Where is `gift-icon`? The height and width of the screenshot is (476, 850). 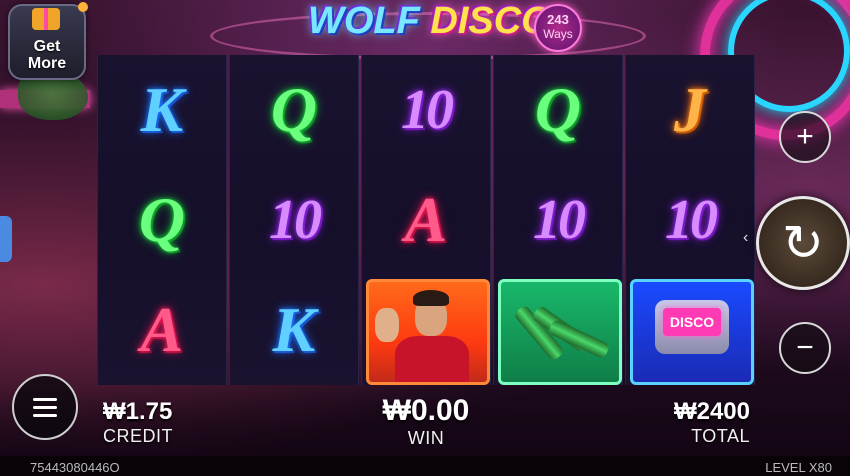 gift-icon is located at coordinates (46, 19).